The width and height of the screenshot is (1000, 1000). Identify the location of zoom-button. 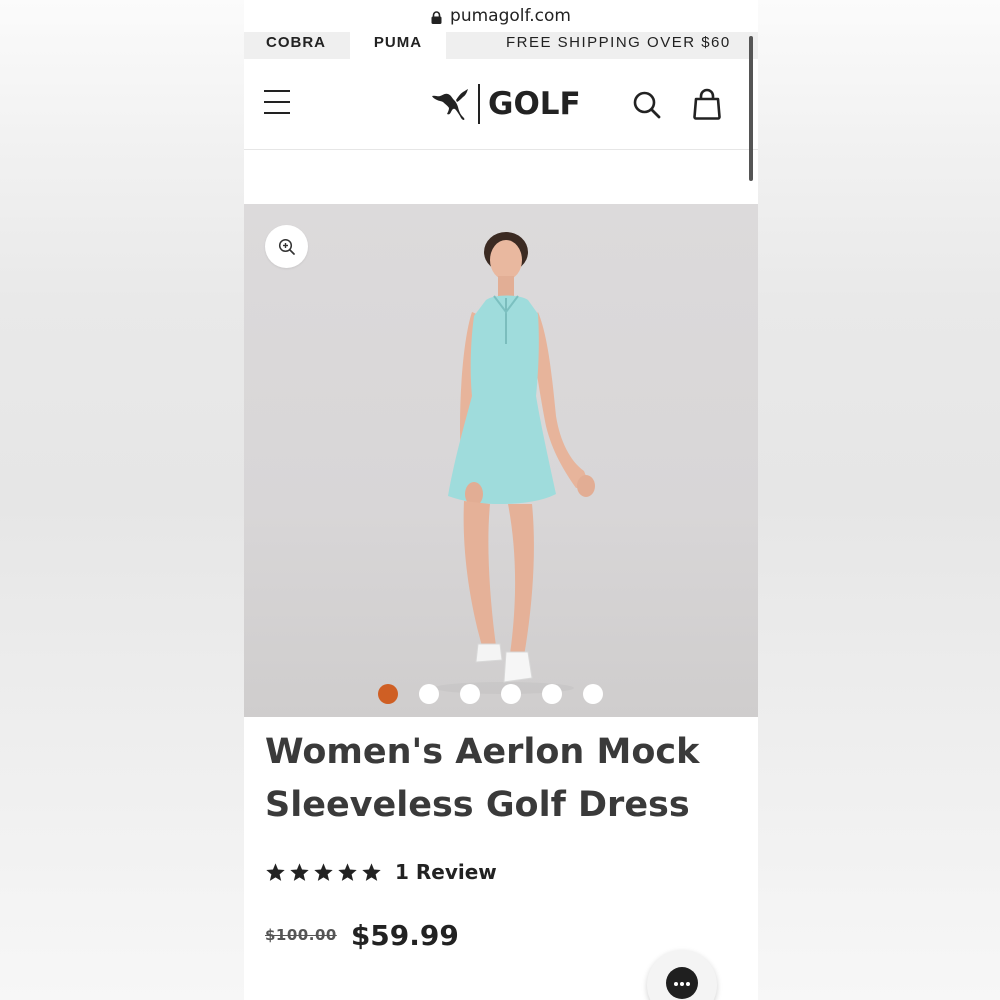
(286, 246).